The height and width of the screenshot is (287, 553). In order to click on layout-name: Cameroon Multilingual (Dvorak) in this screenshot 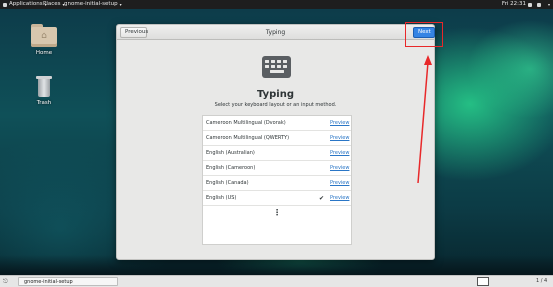, I will do `click(246, 123)`.